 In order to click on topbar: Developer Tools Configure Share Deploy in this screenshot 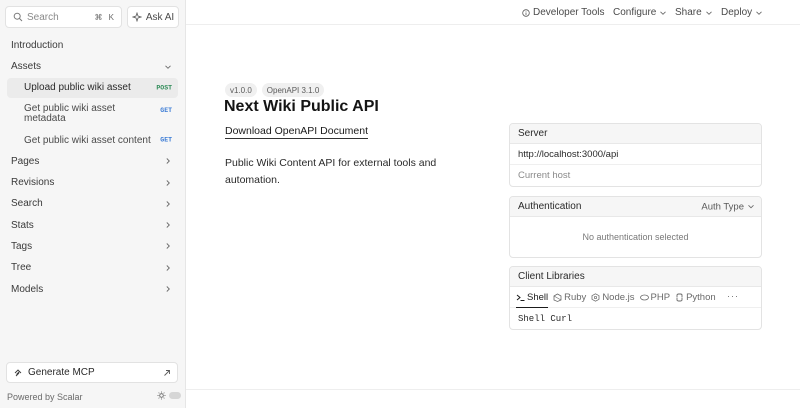, I will do `click(493, 12)`.